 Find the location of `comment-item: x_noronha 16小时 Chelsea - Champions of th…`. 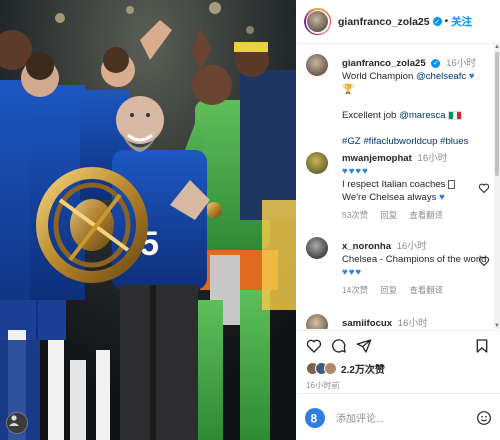

comment-item: x_noronha 16小时 Chelsea - Champions of th… is located at coordinates (398, 268).